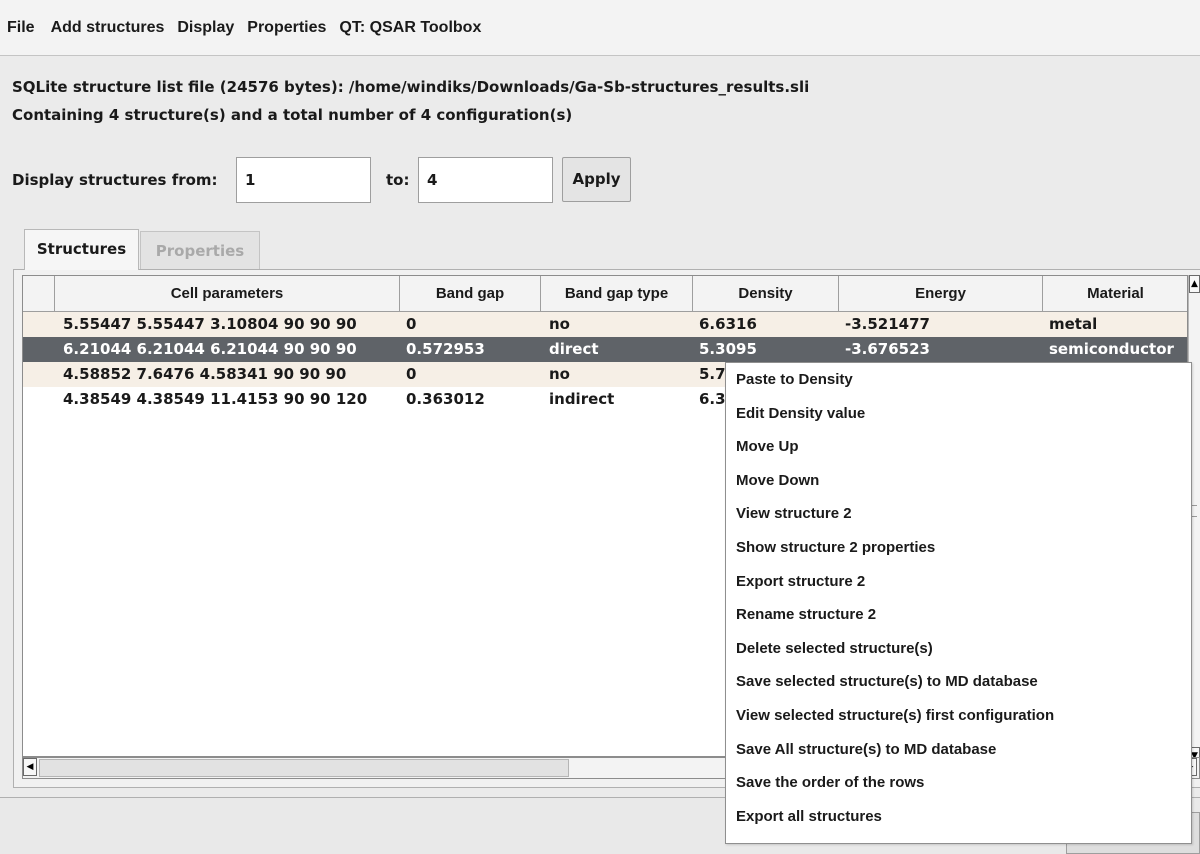 The width and height of the screenshot is (1200, 854). I want to click on menu-item-edit-density: Edit Density value, so click(958, 414).